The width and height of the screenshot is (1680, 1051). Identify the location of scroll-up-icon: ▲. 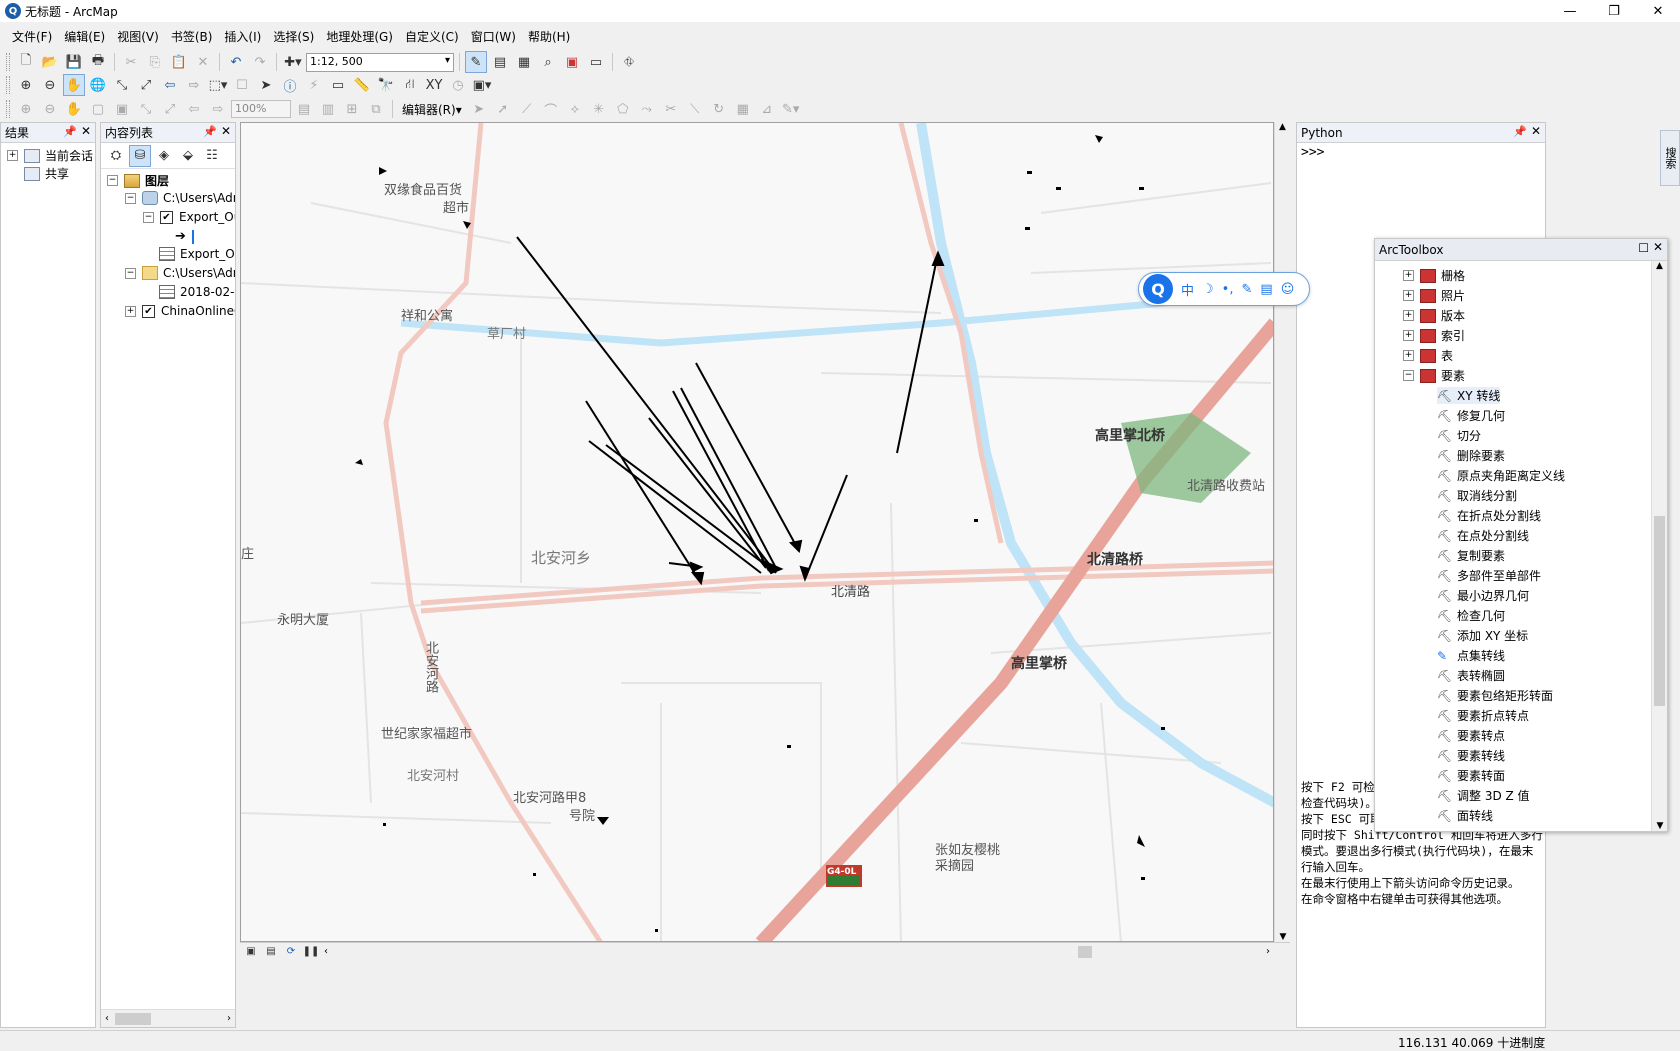
(1282, 127).